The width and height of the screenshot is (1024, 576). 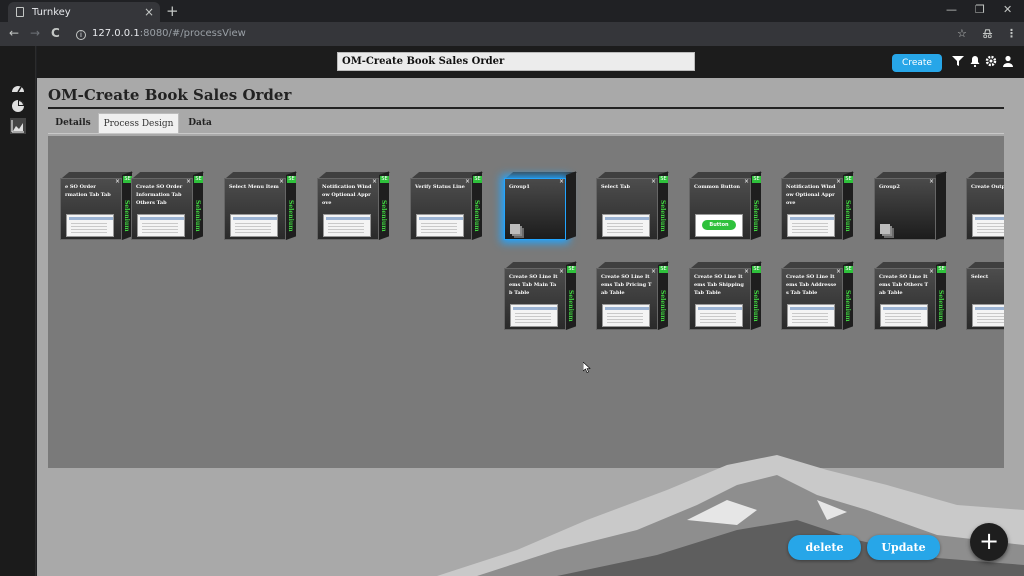 What do you see at coordinates (985, 296) in the screenshot?
I see `process-step-card: Select` at bounding box center [985, 296].